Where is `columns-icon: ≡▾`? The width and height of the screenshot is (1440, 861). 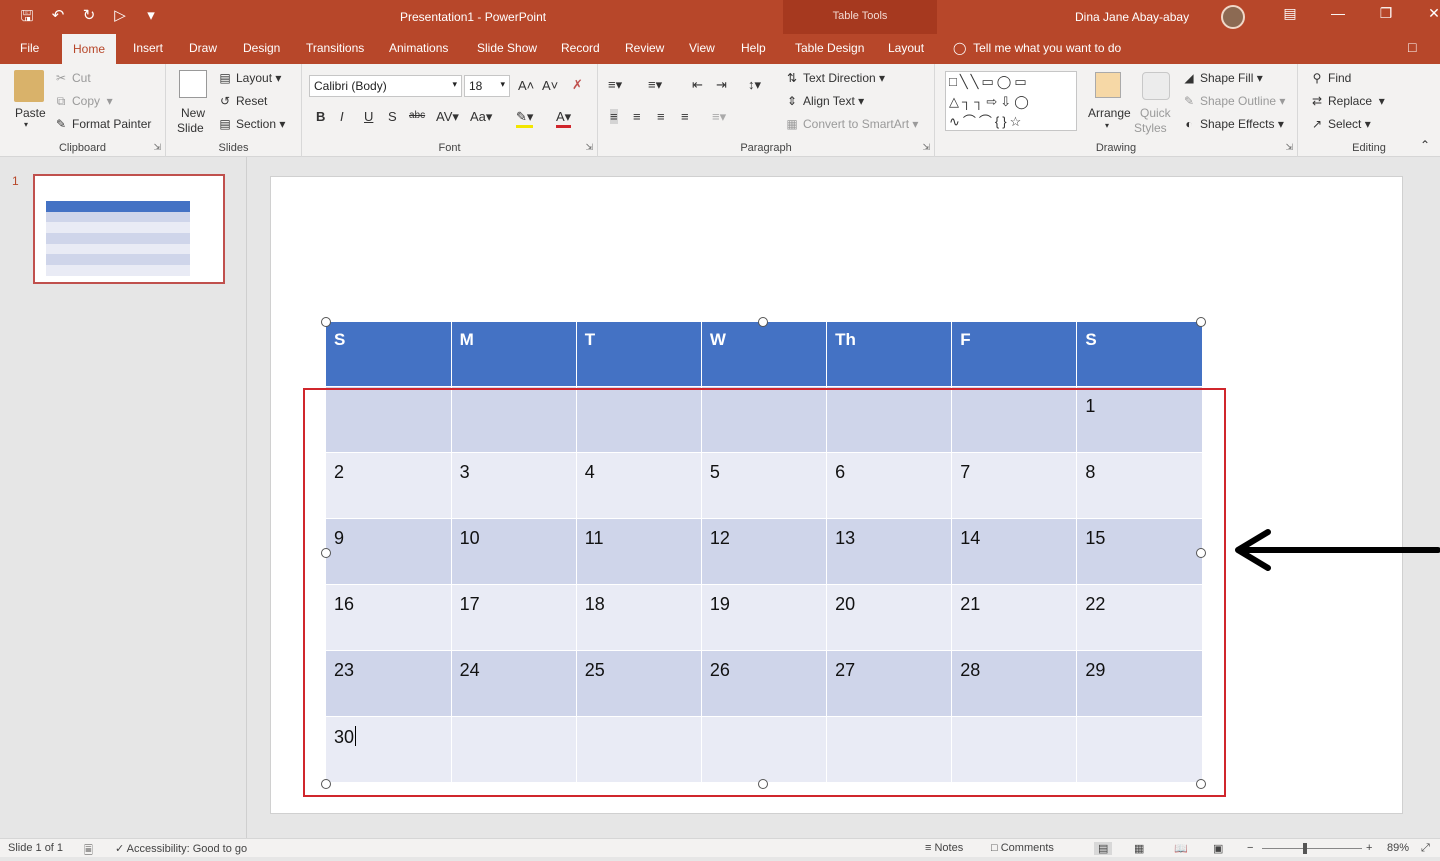
columns-icon: ≡▾ is located at coordinates (719, 117).